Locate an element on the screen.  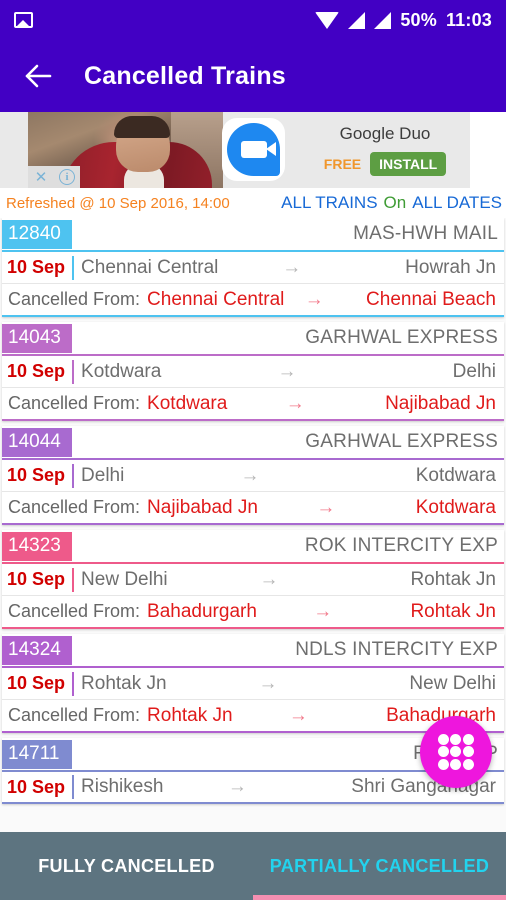
train-source-station: Rishikesh is located at coordinates (122, 786).